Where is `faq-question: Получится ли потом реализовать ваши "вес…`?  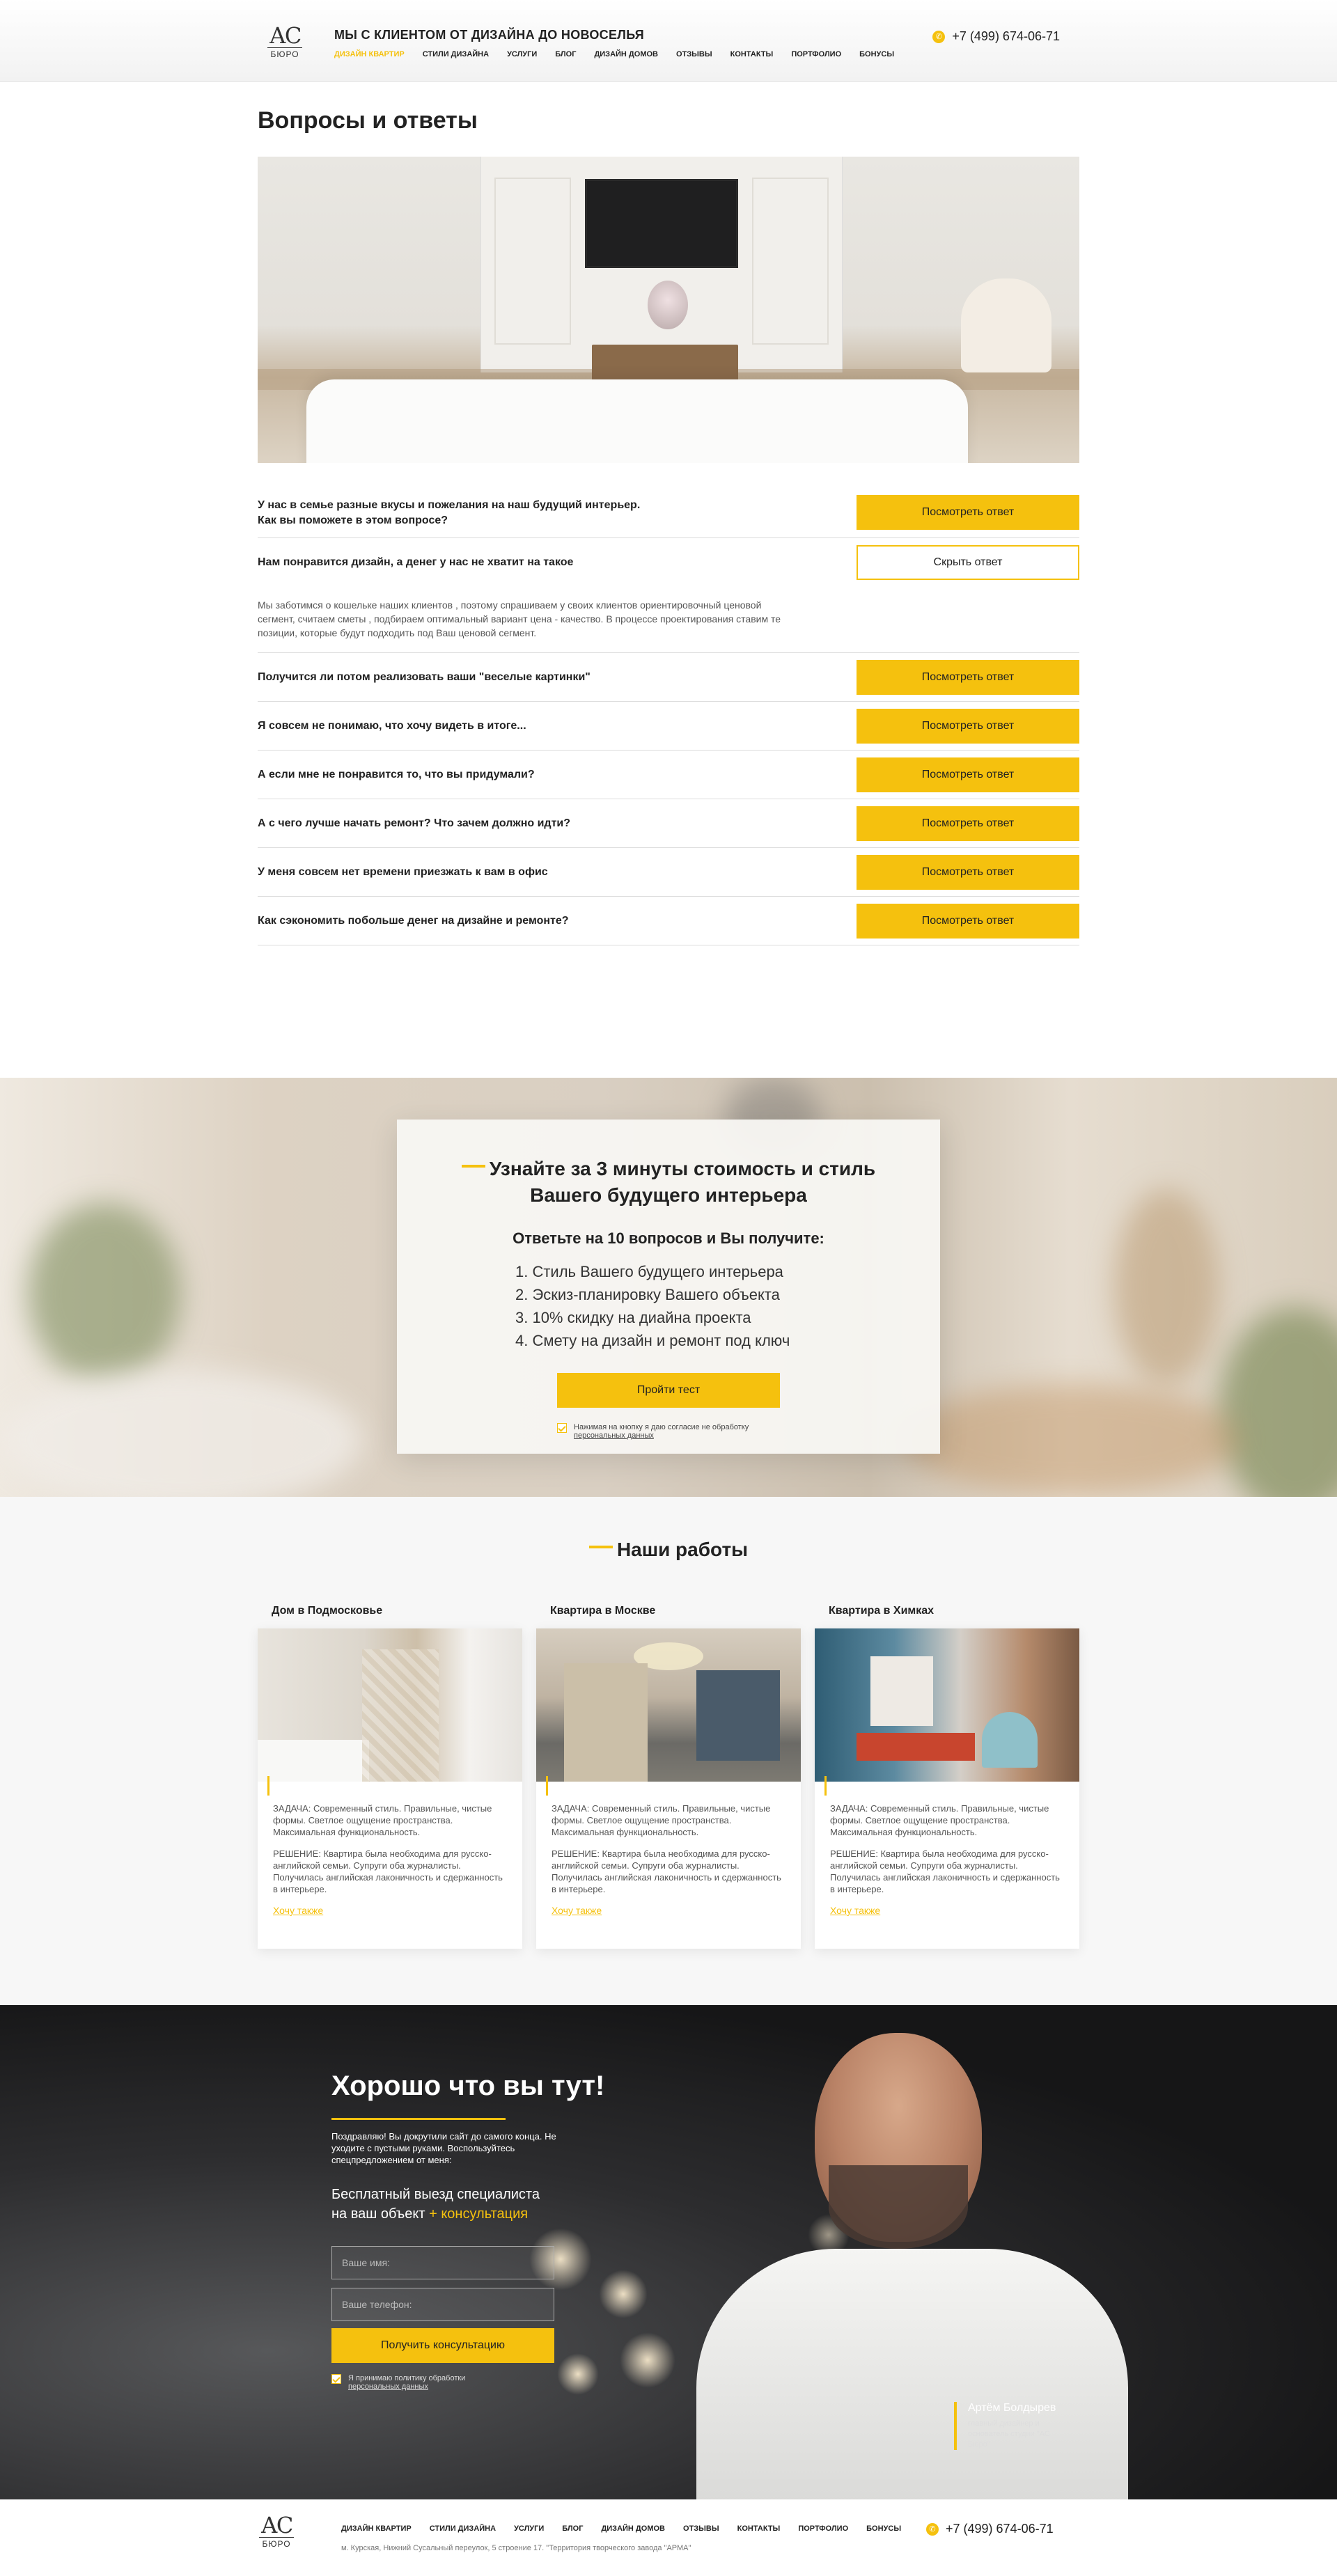 faq-question: Получится ли потом реализовать ваши "вес… is located at coordinates (425, 676).